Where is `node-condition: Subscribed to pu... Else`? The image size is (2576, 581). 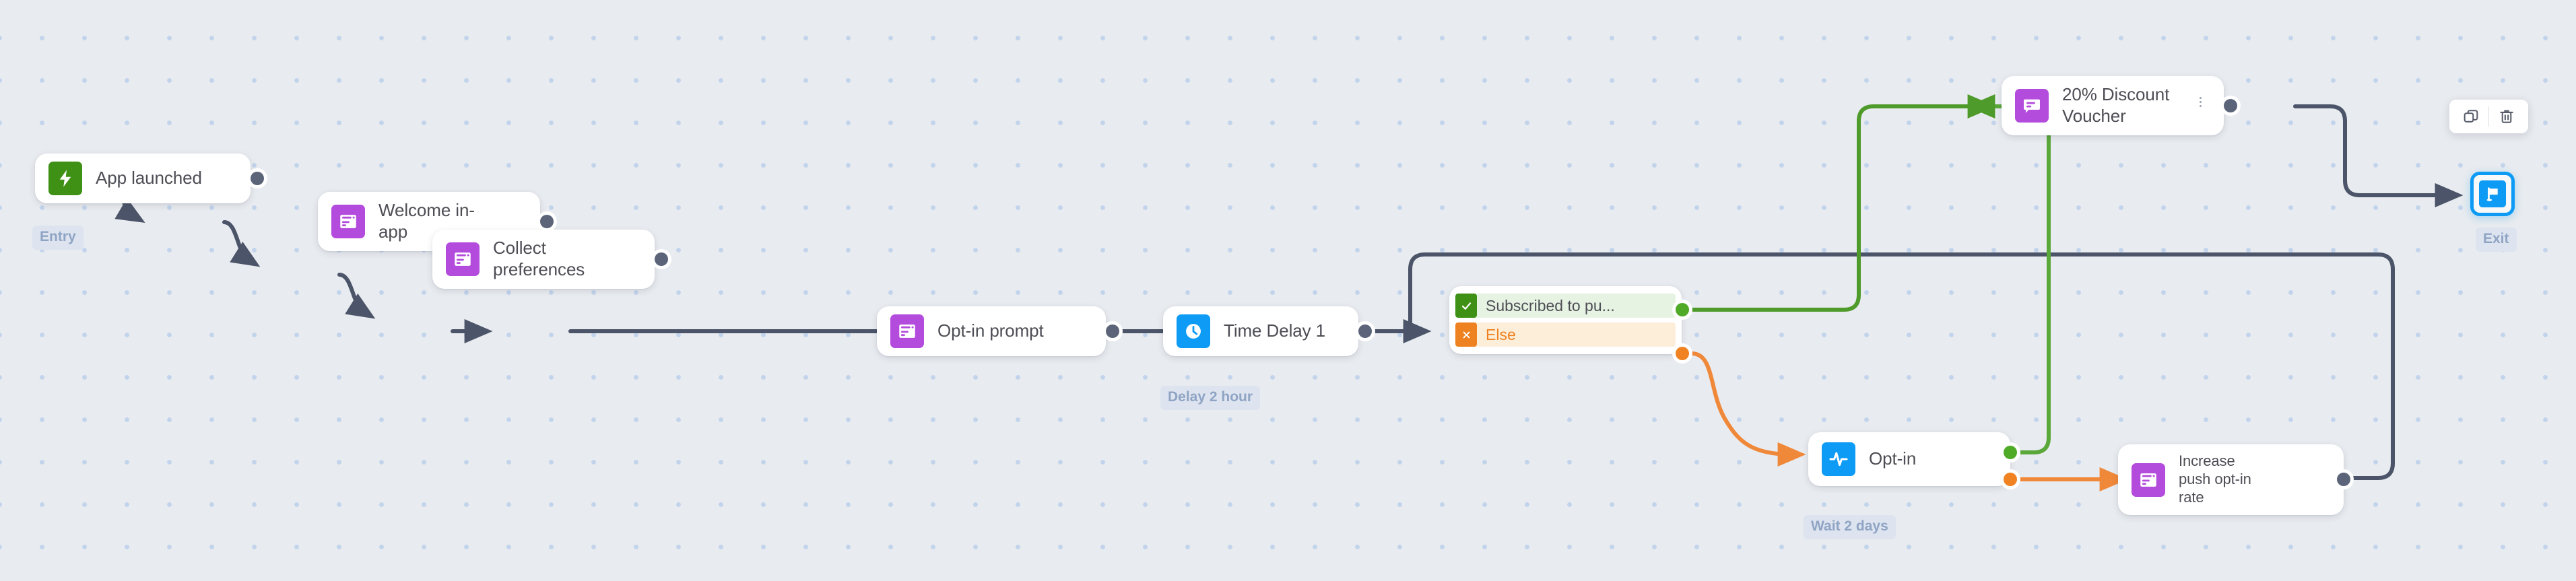
node-condition: Subscribed to pu... Else is located at coordinates (1565, 320).